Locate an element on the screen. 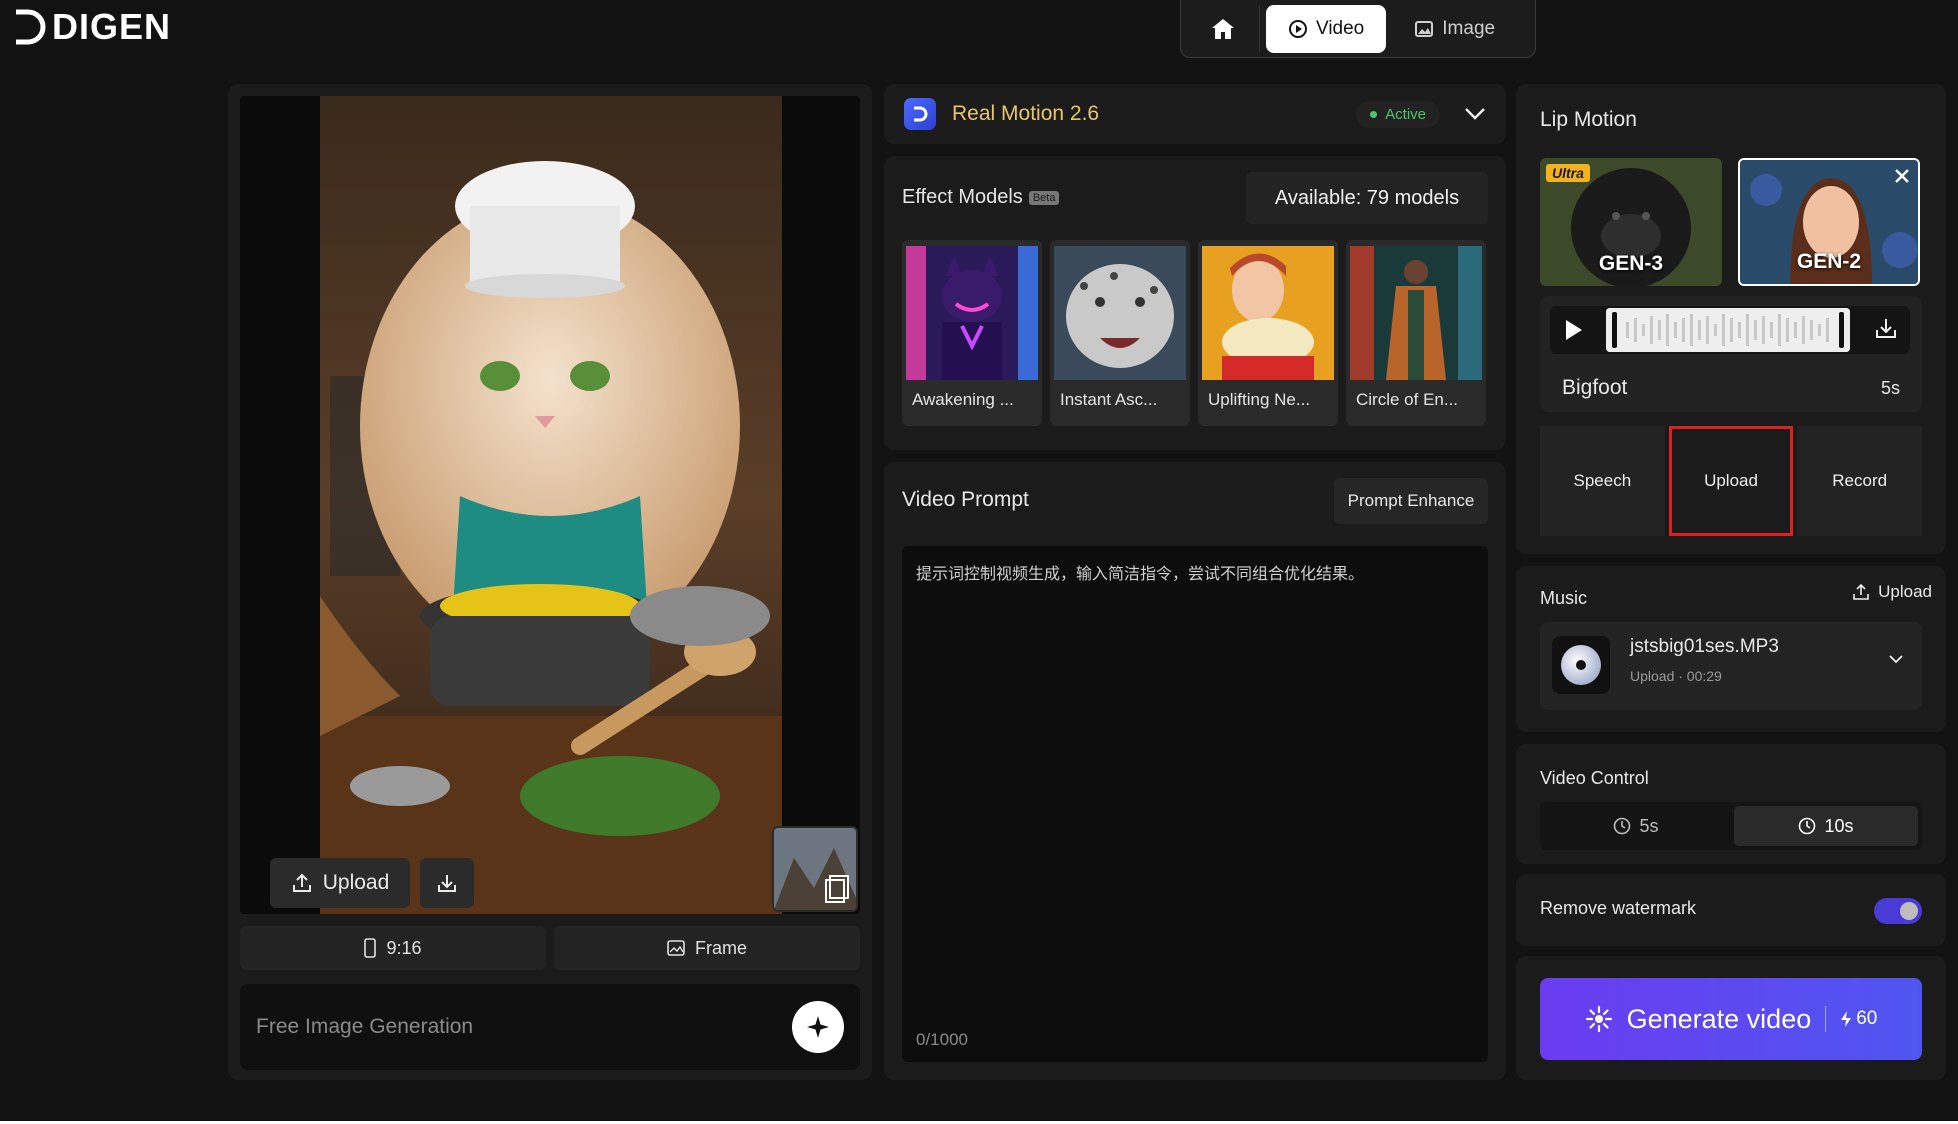  generate-divider is located at coordinates (1826, 1019).